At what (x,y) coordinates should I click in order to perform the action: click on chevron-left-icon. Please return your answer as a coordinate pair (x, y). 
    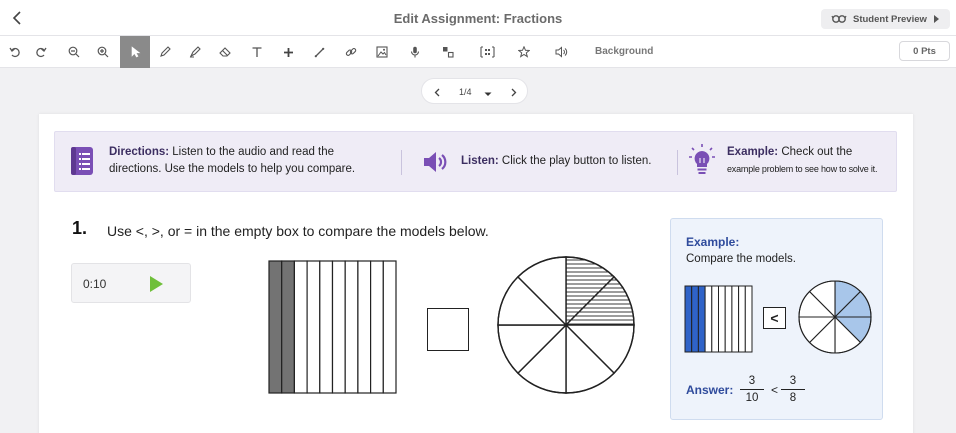
    Looking at the image, I should click on (16, 18).